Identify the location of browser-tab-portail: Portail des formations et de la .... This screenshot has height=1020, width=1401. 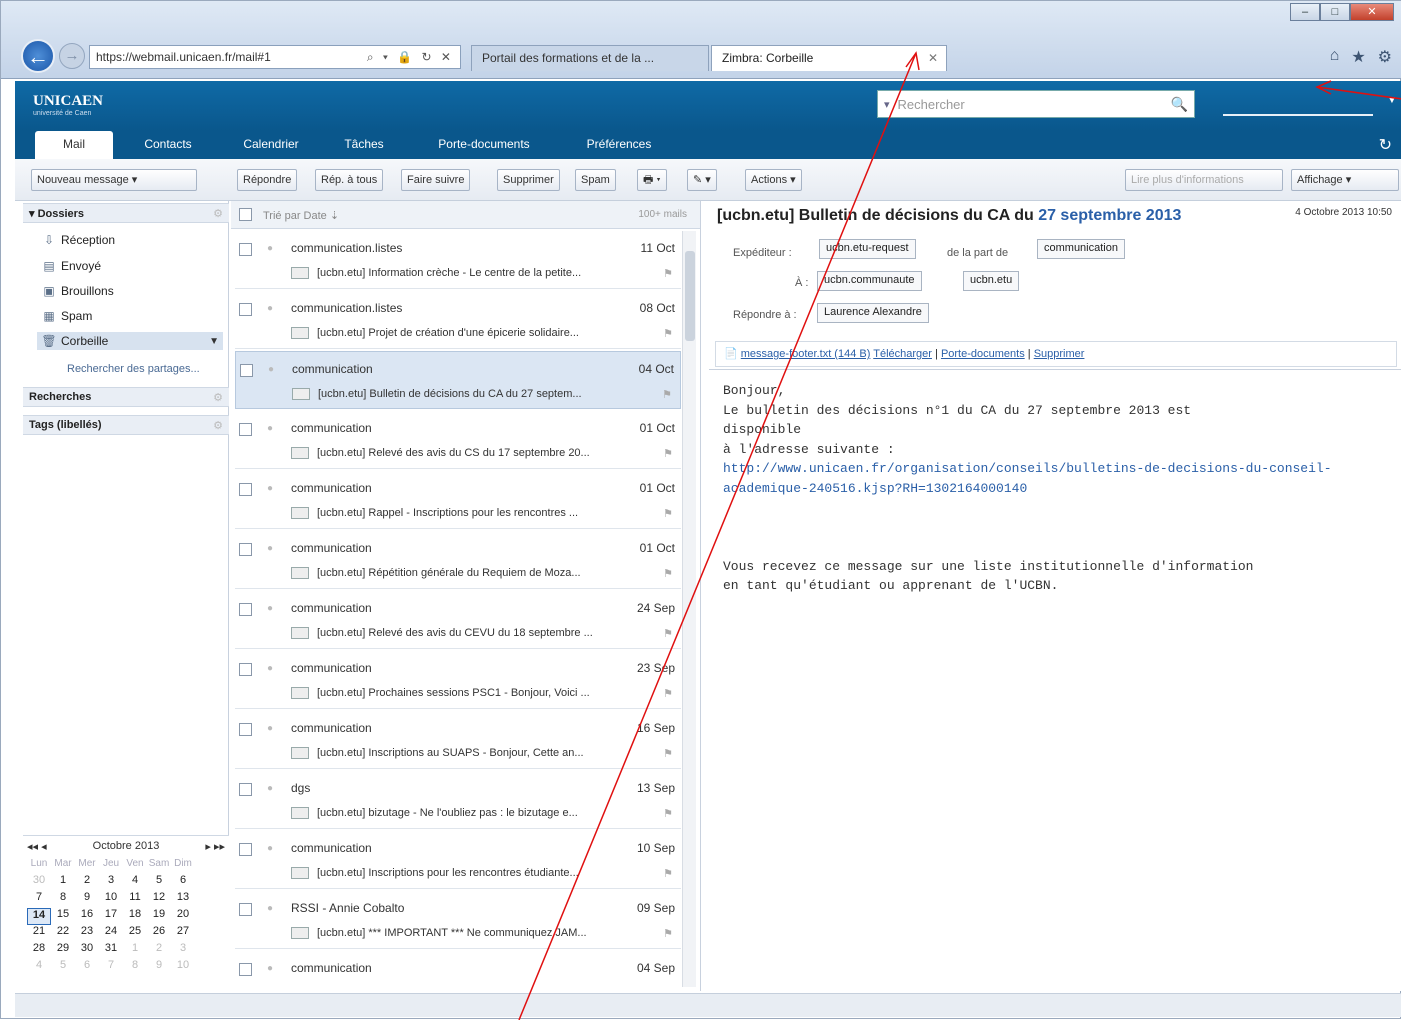
(590, 58).